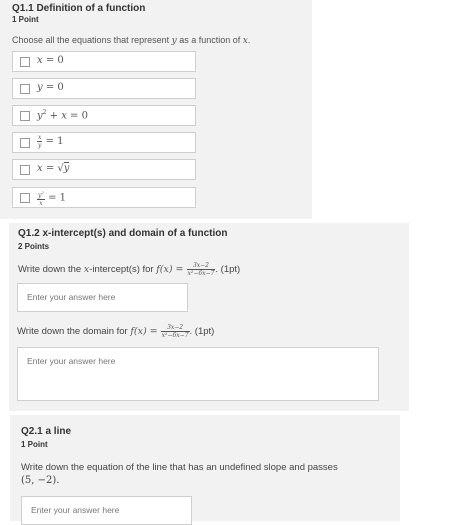  Describe the element at coordinates (79, 8) in the screenshot. I see `question-title: Q1.1 Definition of a function` at that location.